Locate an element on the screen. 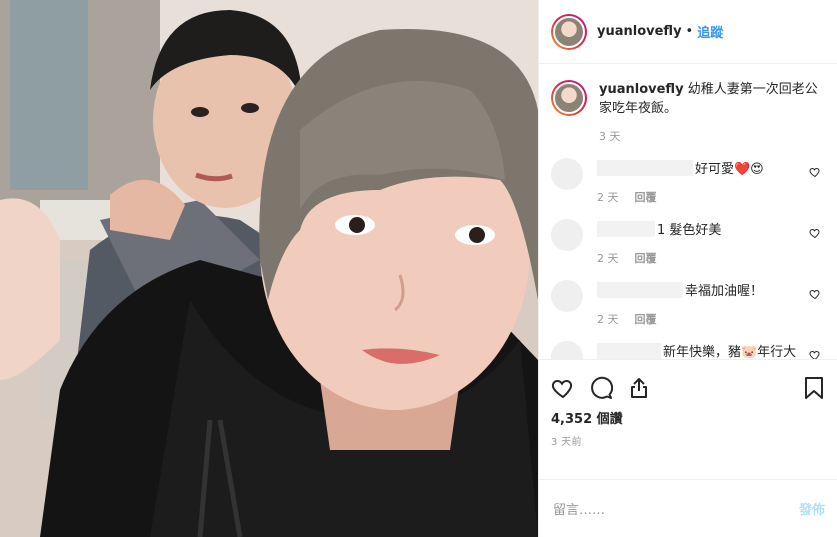 The width and height of the screenshot is (837, 537). post-header: yuanlovefly • 追蹤 is located at coordinates (688, 32).